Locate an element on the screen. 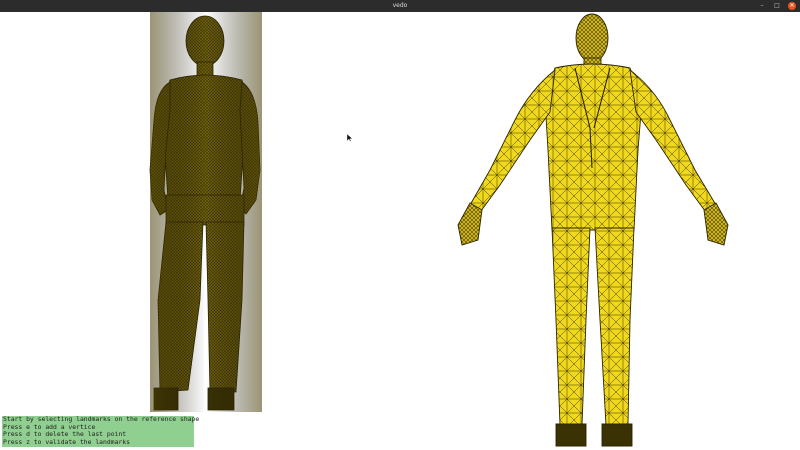 The height and width of the screenshot is (450, 800). window-controls: – □ ✕ is located at coordinates (777, 6).